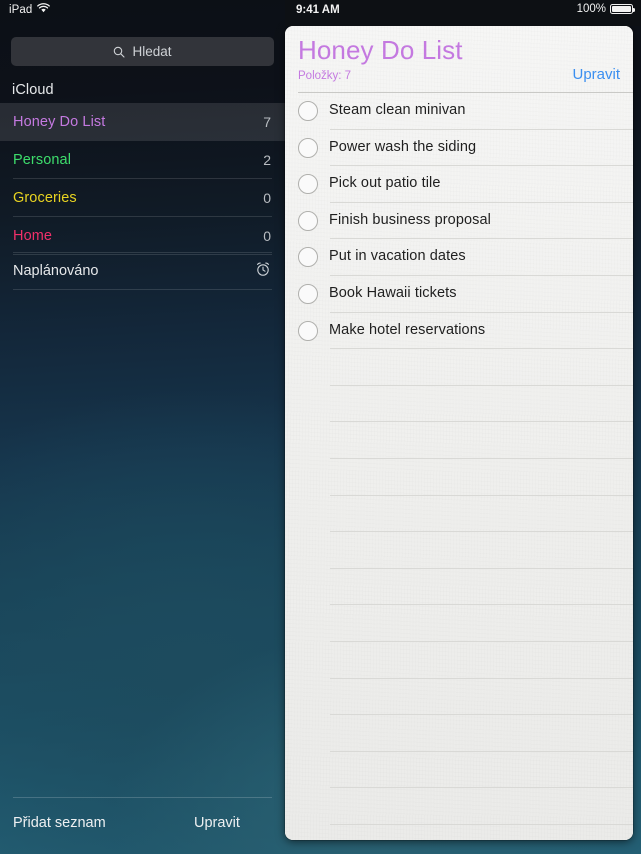 The width and height of the screenshot is (641, 854). What do you see at coordinates (263, 271) in the screenshot?
I see `alarm-clock-icon` at bounding box center [263, 271].